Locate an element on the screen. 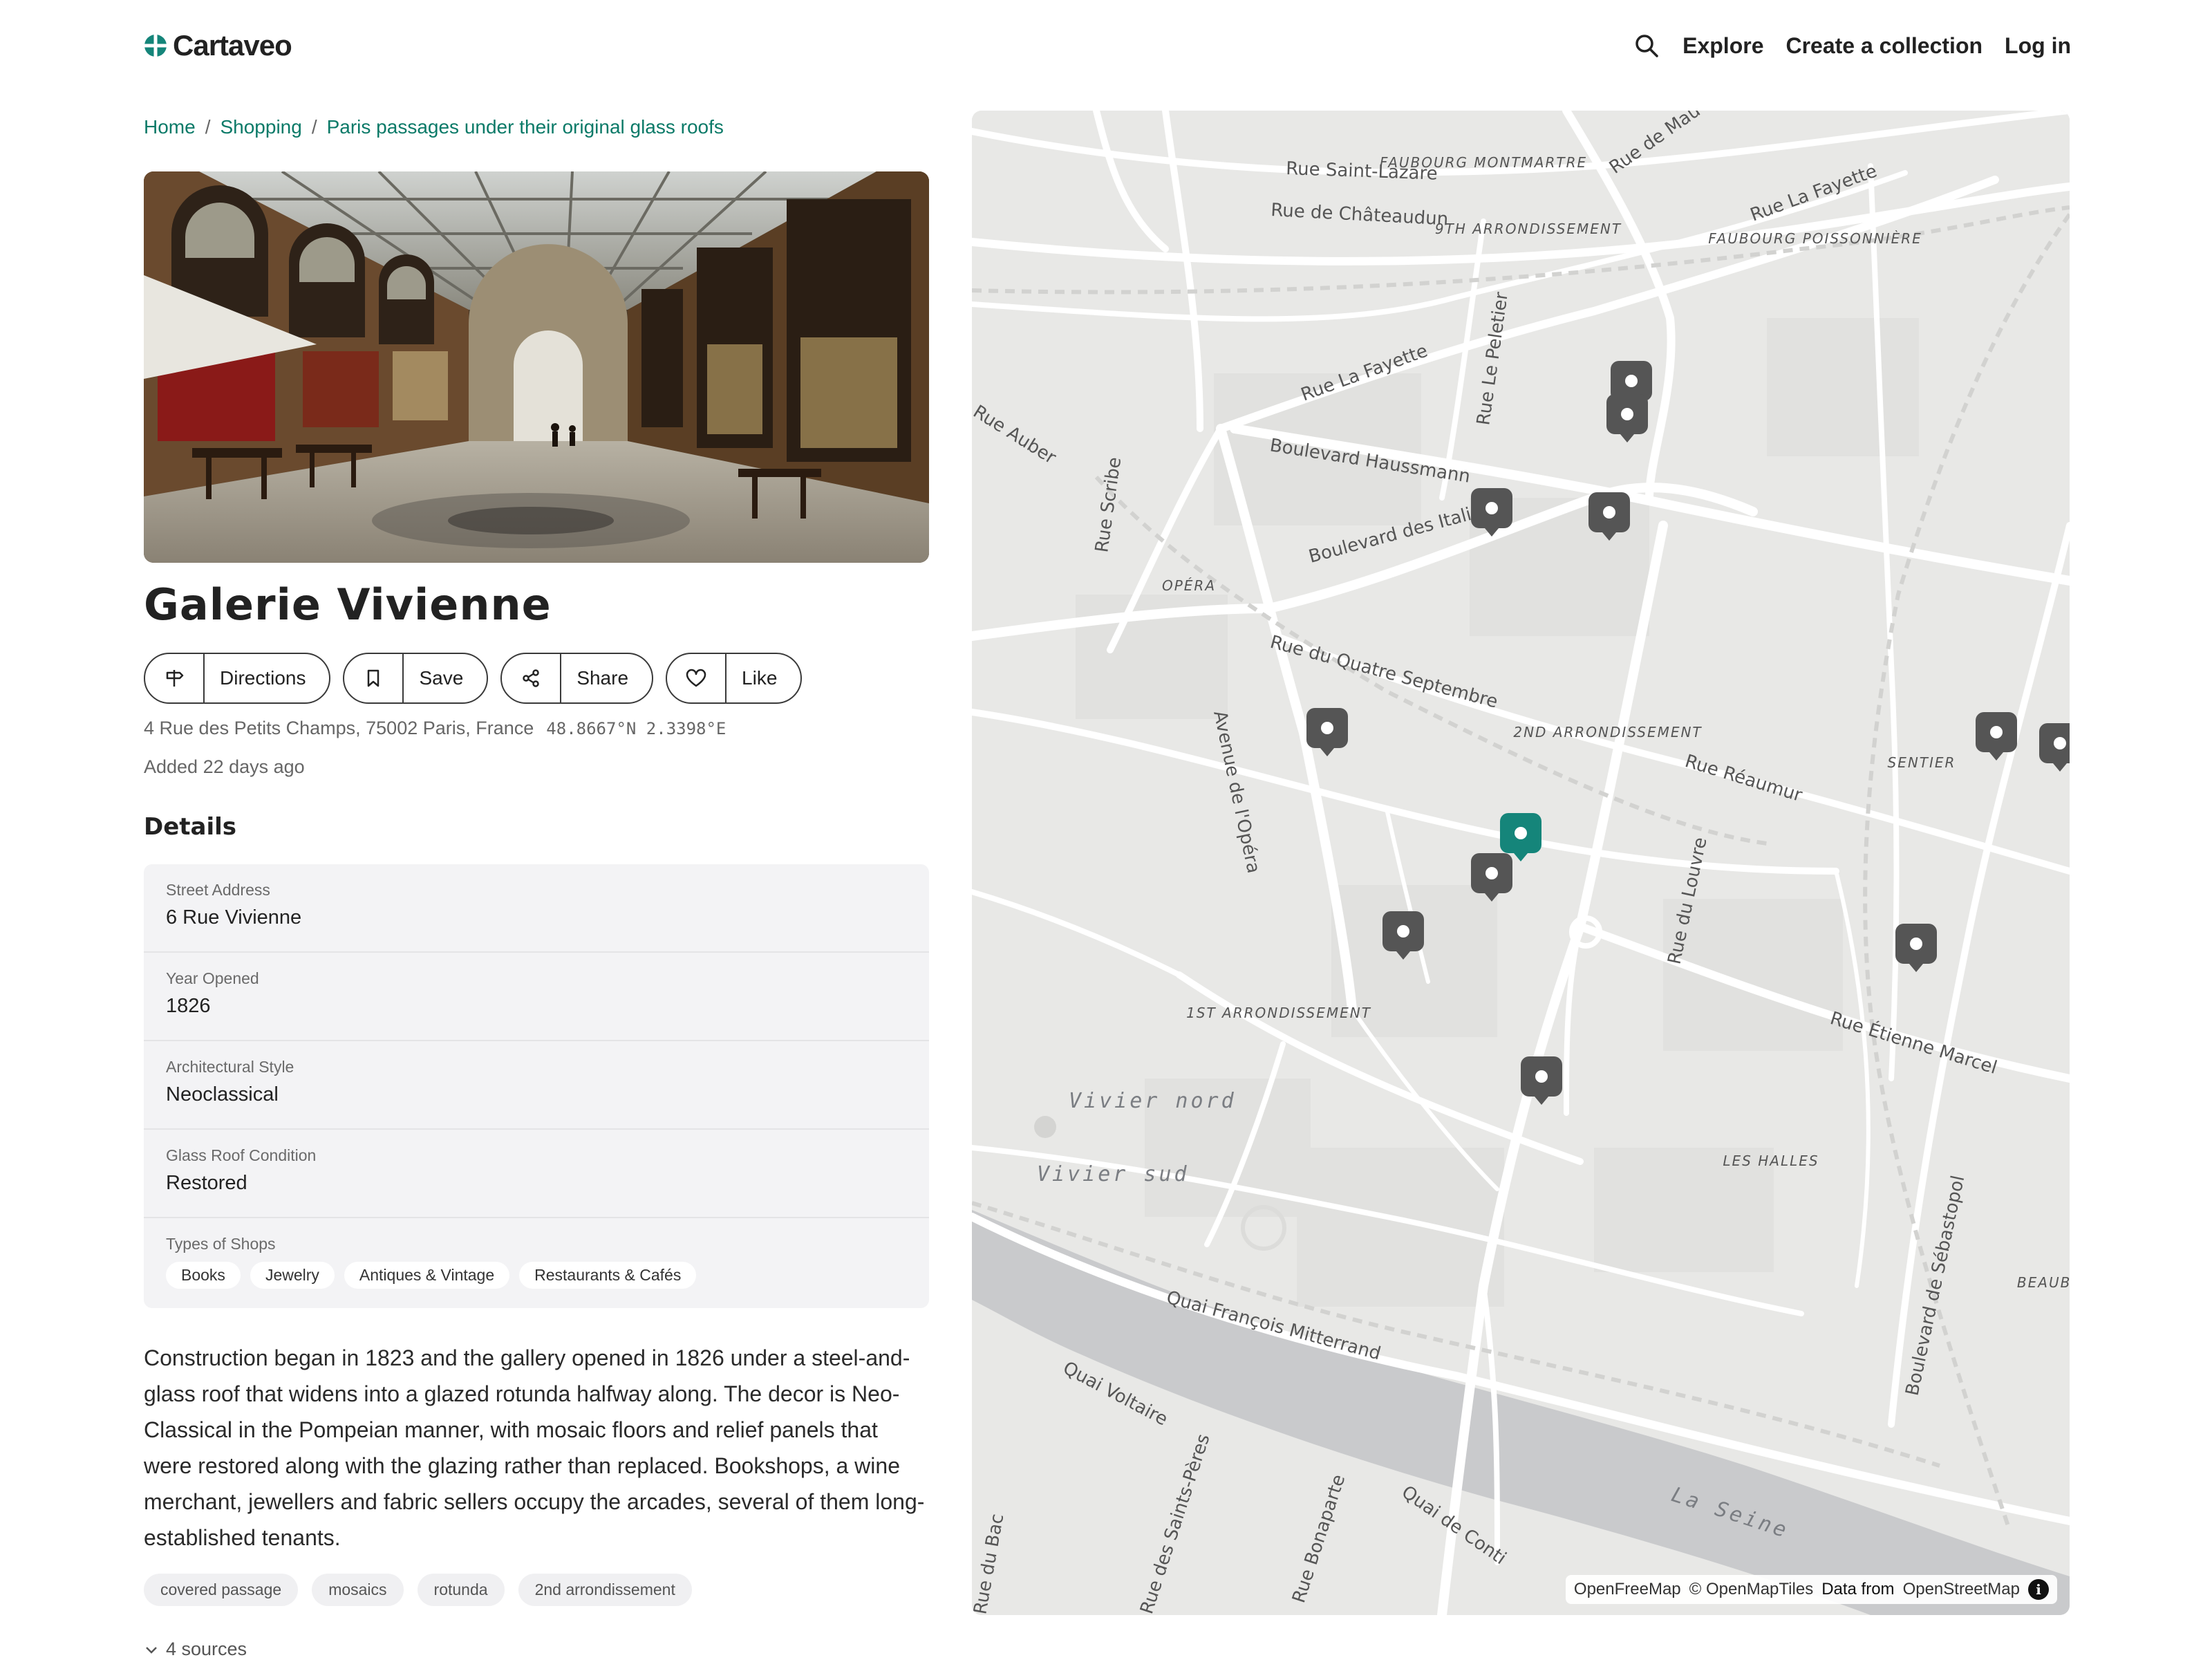 This screenshot has height=1660, width=2212. detail-value: 1826 is located at coordinates (188, 1006).